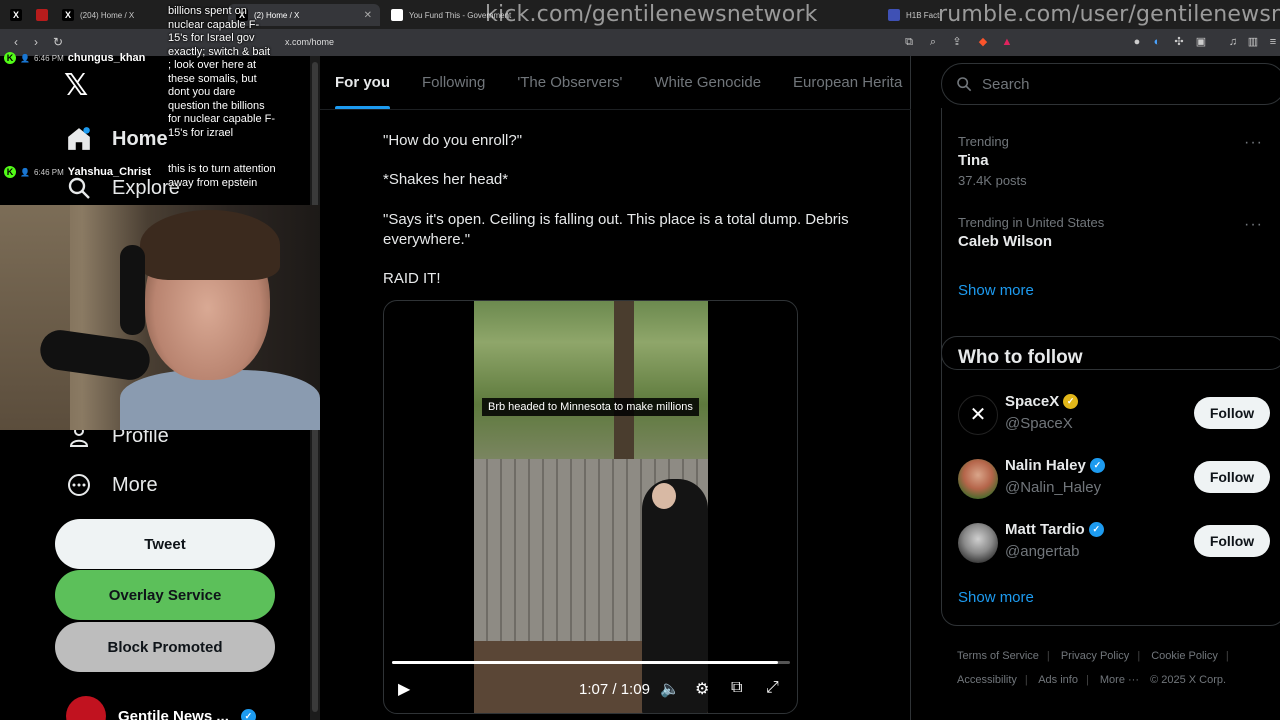  What do you see at coordinates (48, 172) in the screenshot?
I see `chat-time: 6:46 PM` at bounding box center [48, 172].